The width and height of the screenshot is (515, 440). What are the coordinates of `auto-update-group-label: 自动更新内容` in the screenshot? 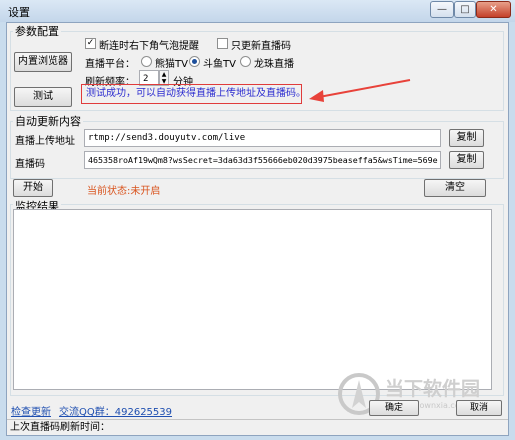 It's located at (48, 121).